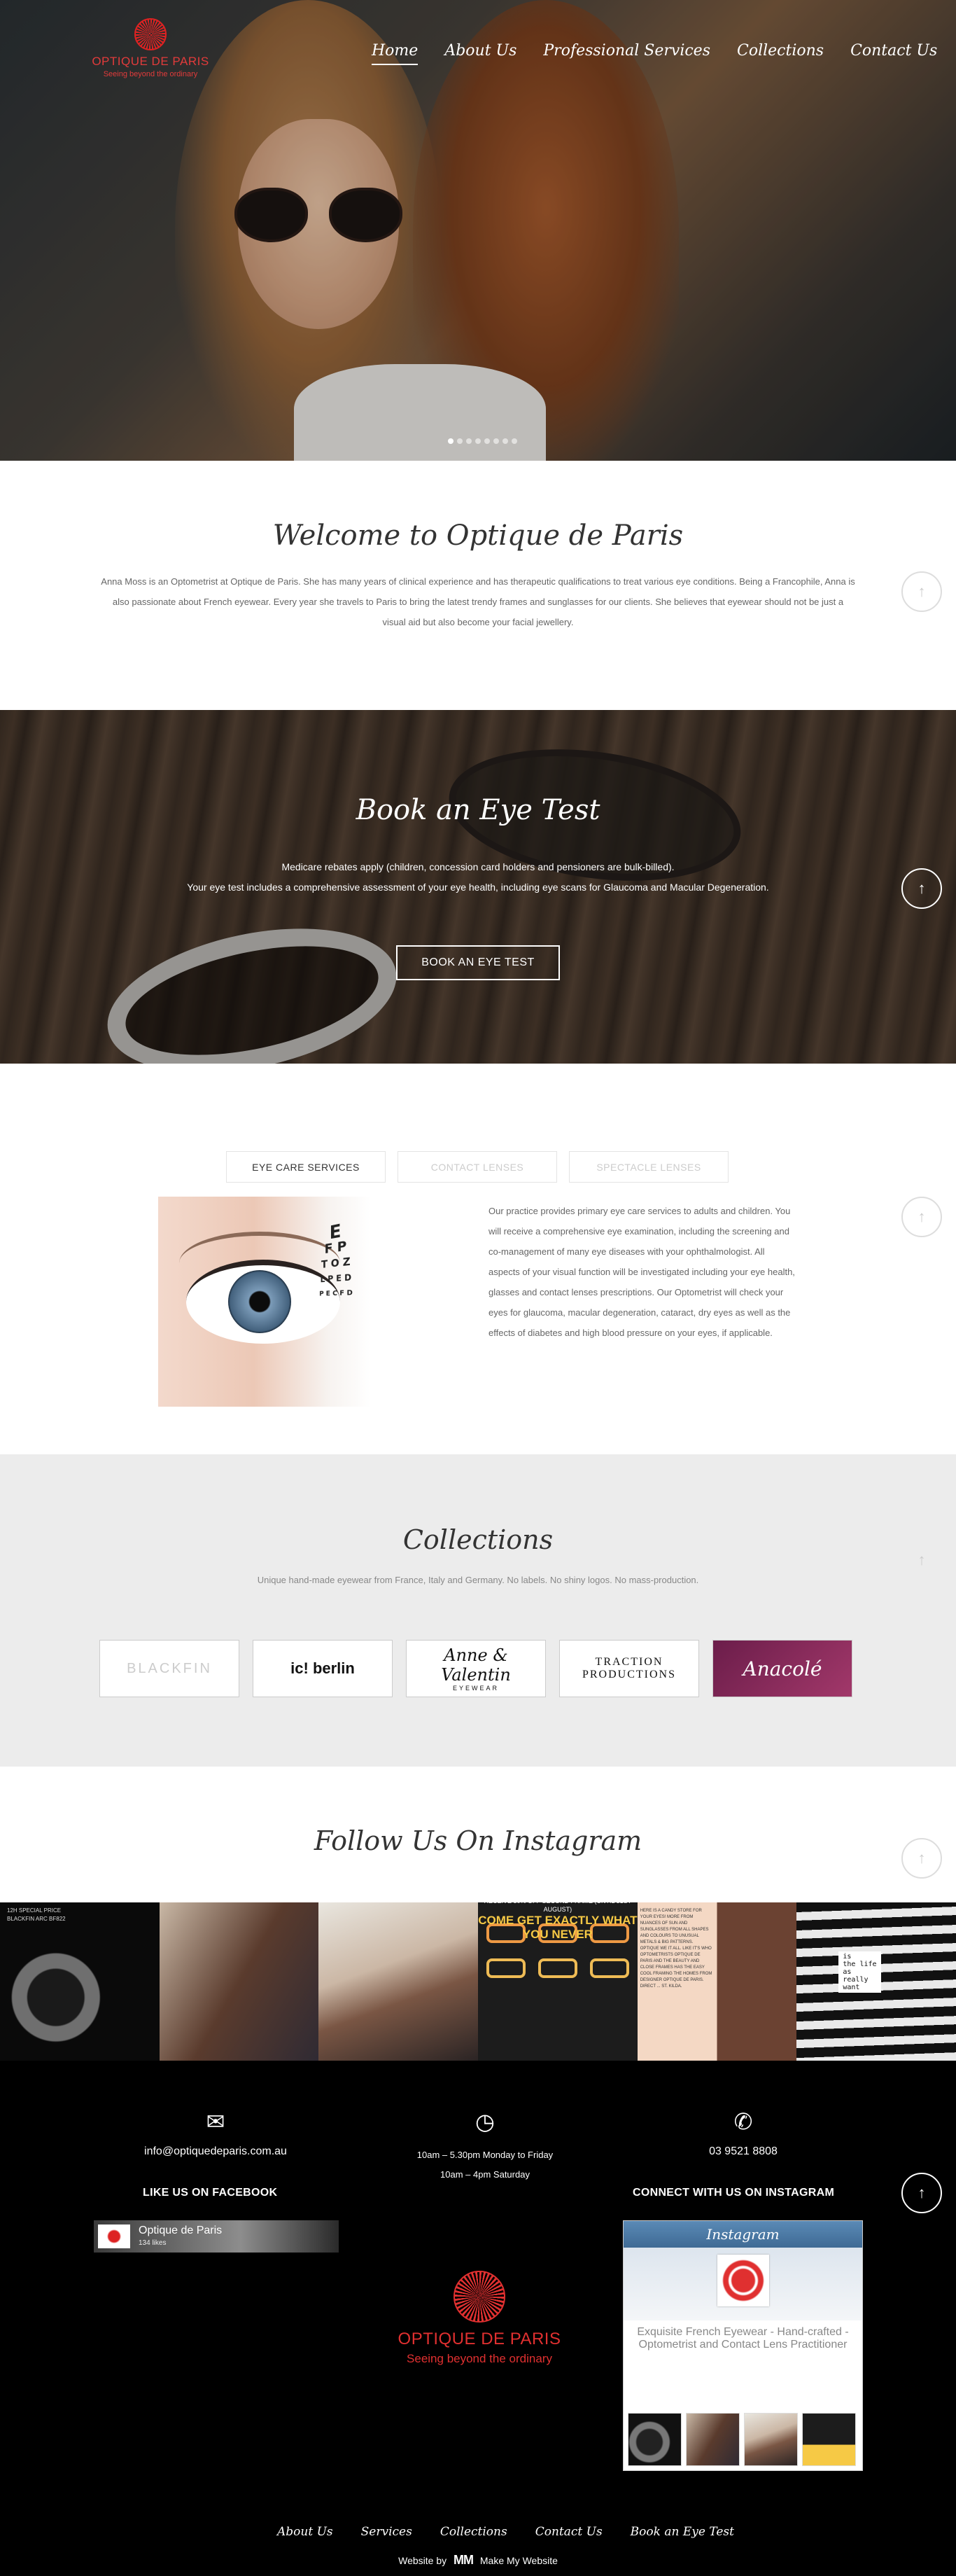 The width and height of the screenshot is (956, 2576). I want to click on brand-logo-ic-berlin: ic! berlin, so click(323, 1668).